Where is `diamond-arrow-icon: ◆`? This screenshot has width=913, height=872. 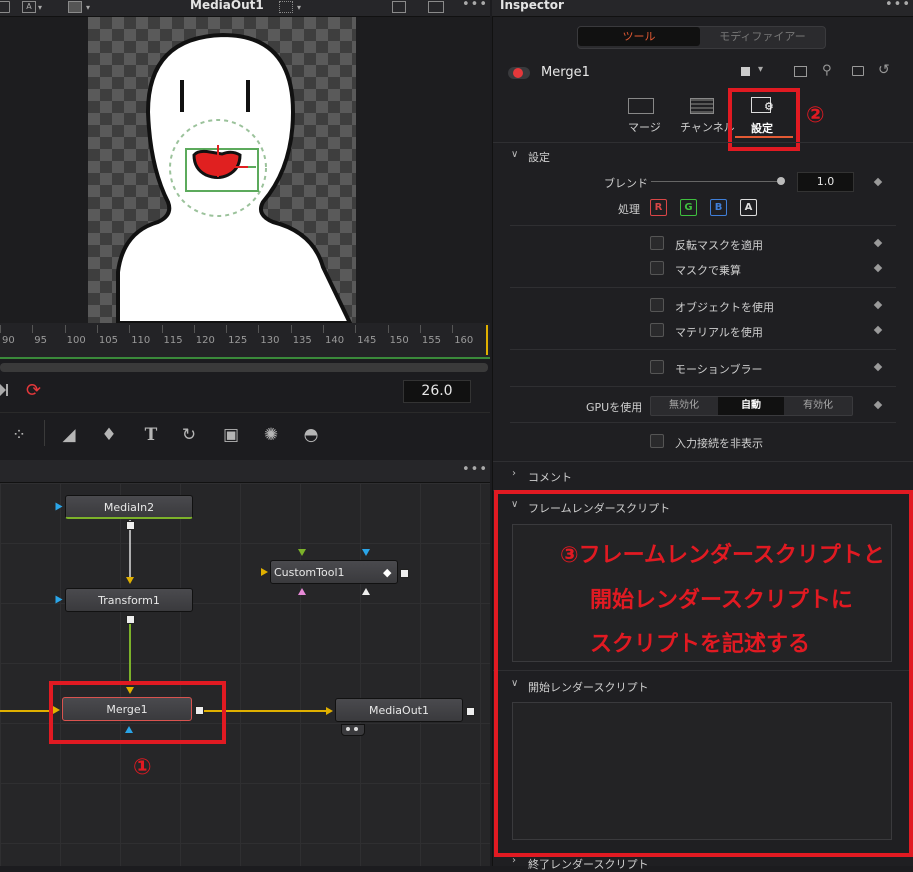 diamond-arrow-icon: ◆ is located at coordinates (387, 572).